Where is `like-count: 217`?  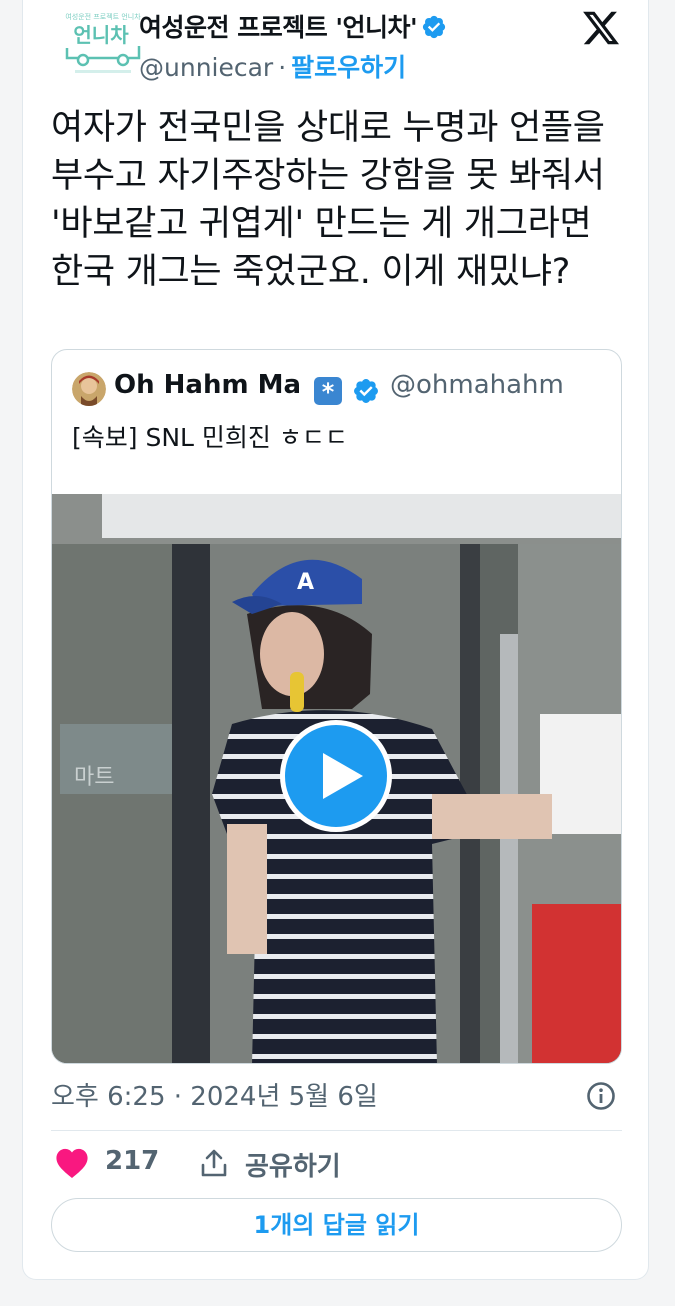
like-count: 217 is located at coordinates (132, 1161).